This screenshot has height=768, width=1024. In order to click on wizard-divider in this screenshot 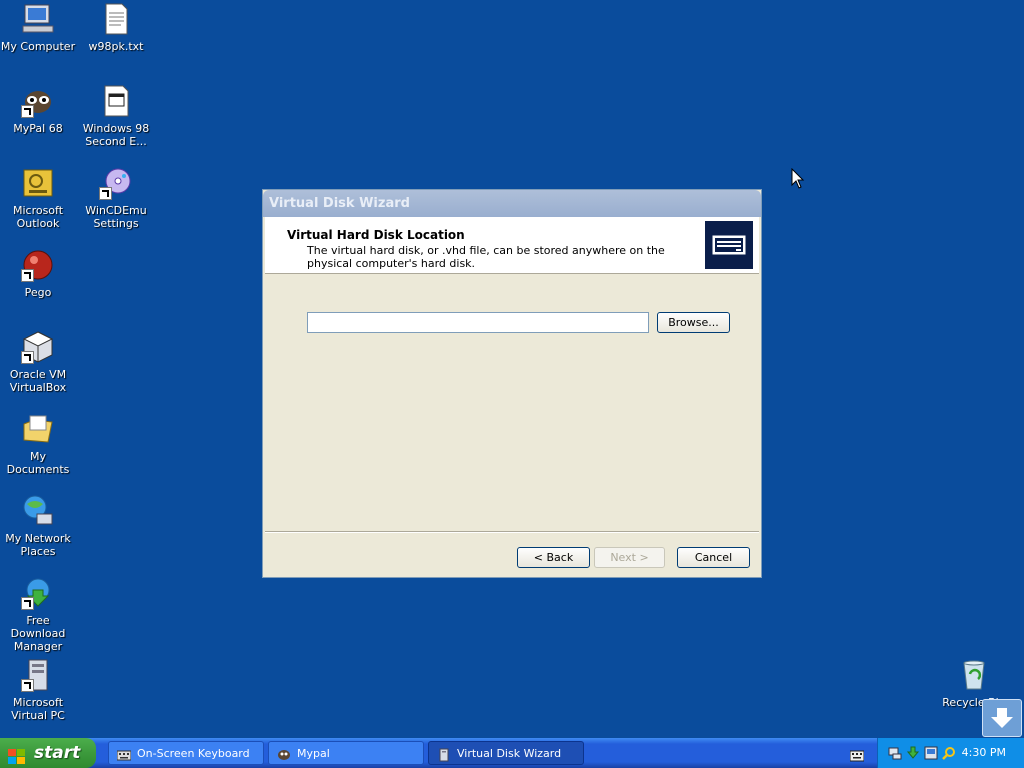, I will do `click(512, 532)`.